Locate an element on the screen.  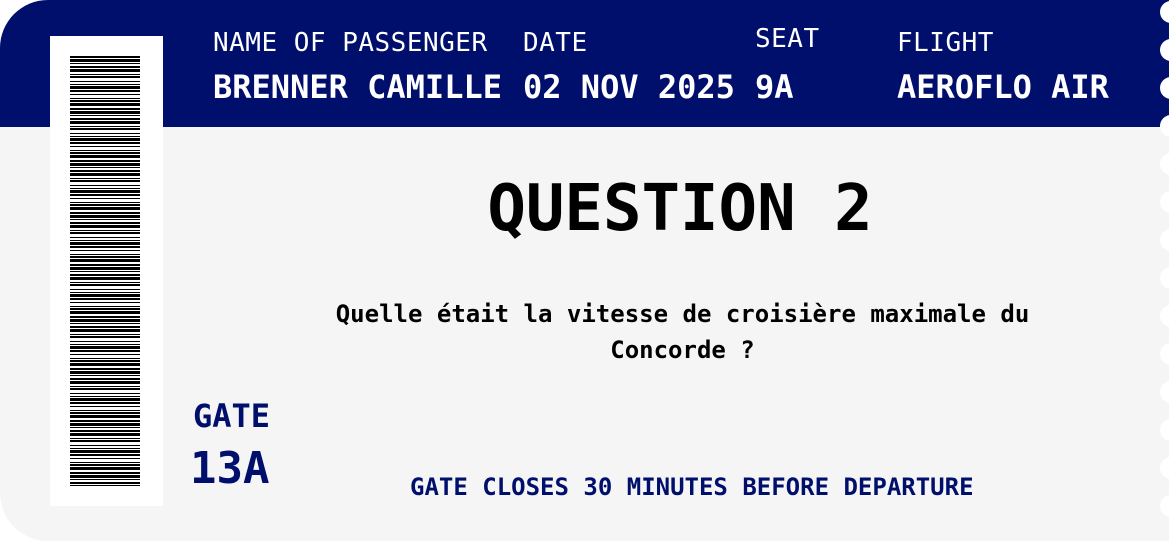
date-label: DATE is located at coordinates (555, 43).